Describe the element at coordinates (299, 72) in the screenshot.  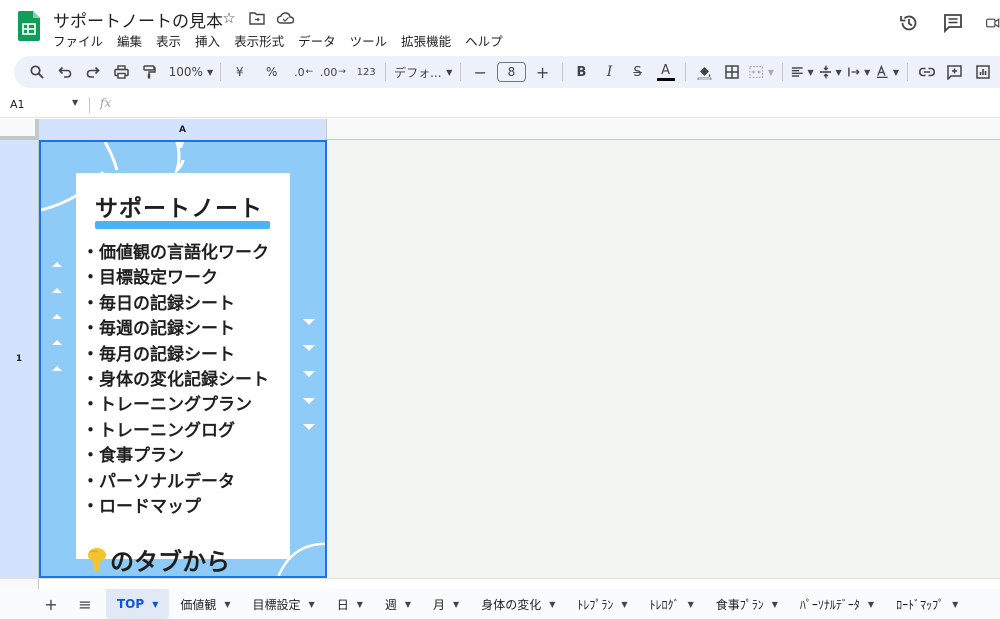
I see `decrease-decimal-label: .0` at that location.